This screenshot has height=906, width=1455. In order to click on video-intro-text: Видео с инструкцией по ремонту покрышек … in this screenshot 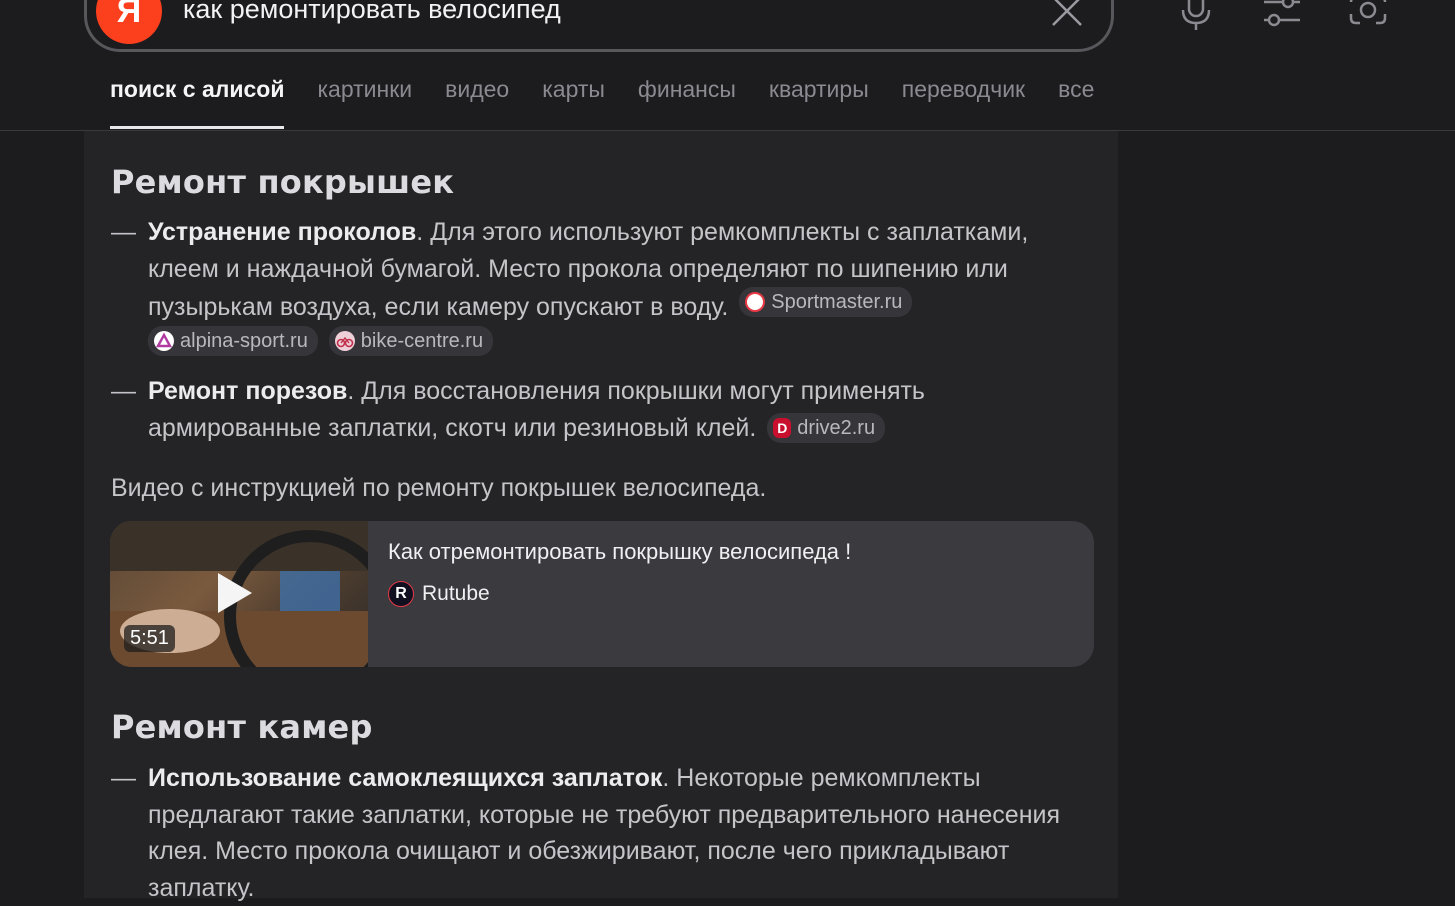, I will do `click(439, 488)`.